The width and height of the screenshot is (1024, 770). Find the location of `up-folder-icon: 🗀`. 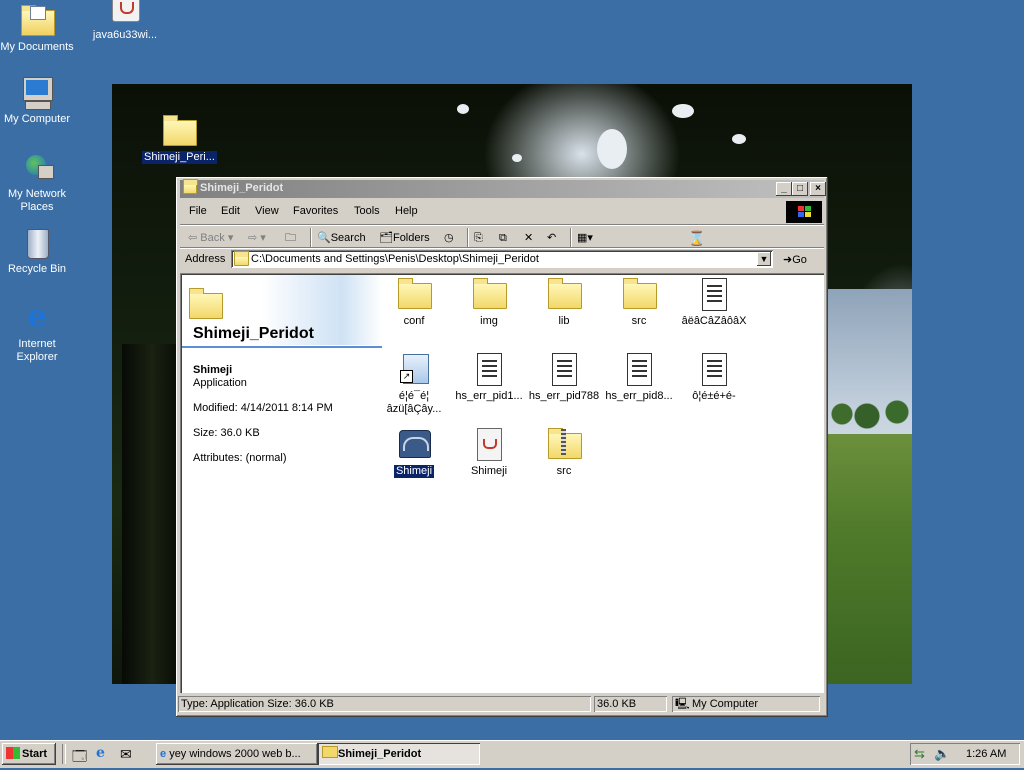

up-folder-icon: 🗀 is located at coordinates (290, 238).